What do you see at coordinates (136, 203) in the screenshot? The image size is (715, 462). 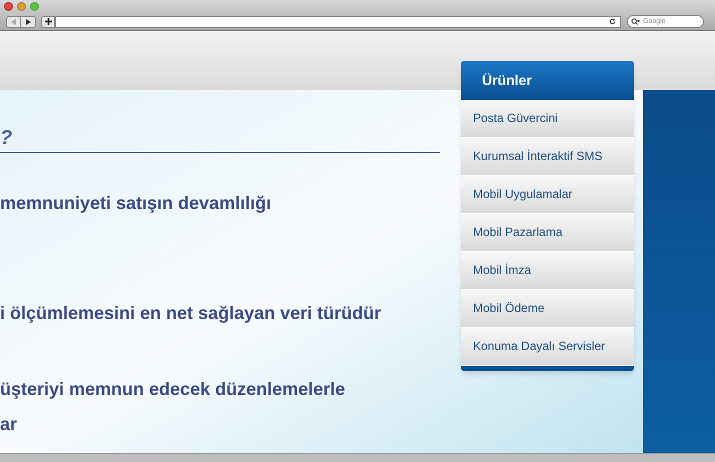 I see `slide-text-line: memnuniyeti satışın devamlılığı` at bounding box center [136, 203].